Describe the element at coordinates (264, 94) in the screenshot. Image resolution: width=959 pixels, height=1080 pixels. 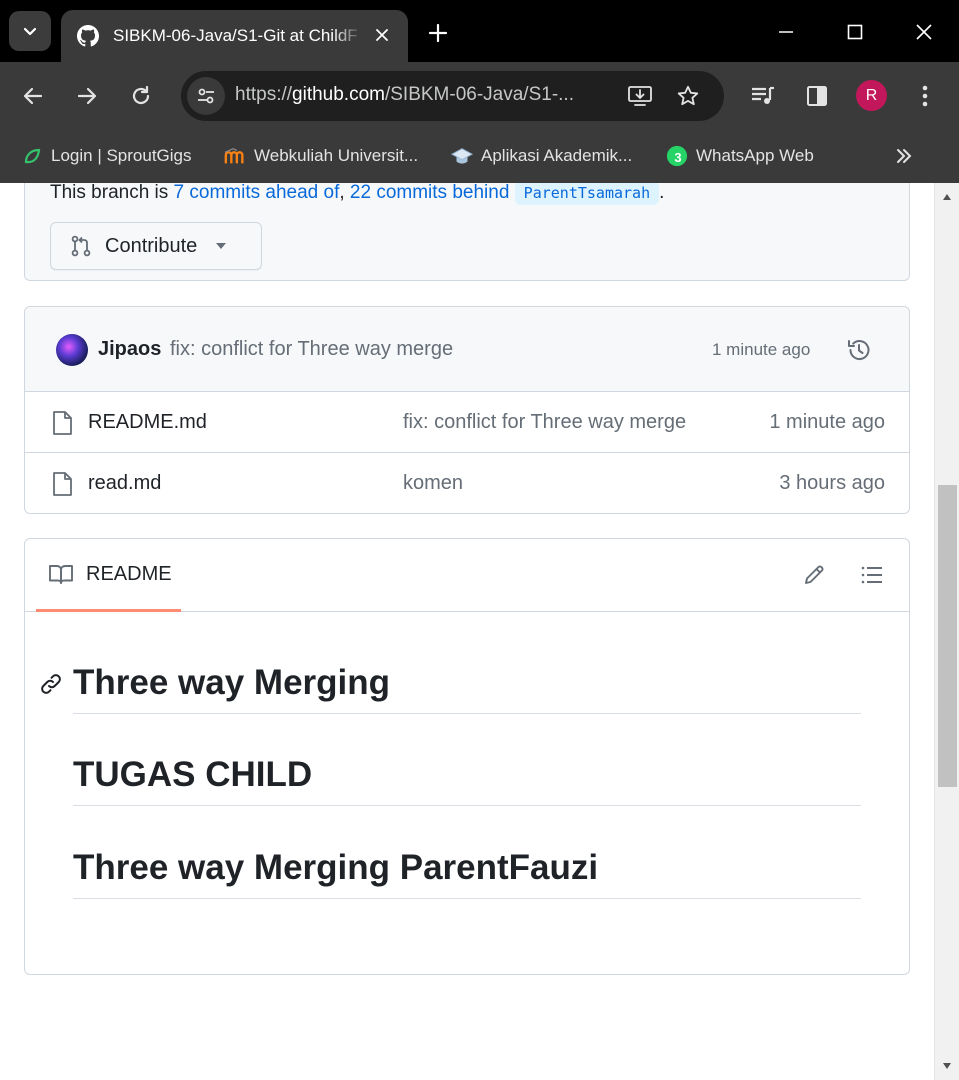
I see `url-scheme: https://` at that location.